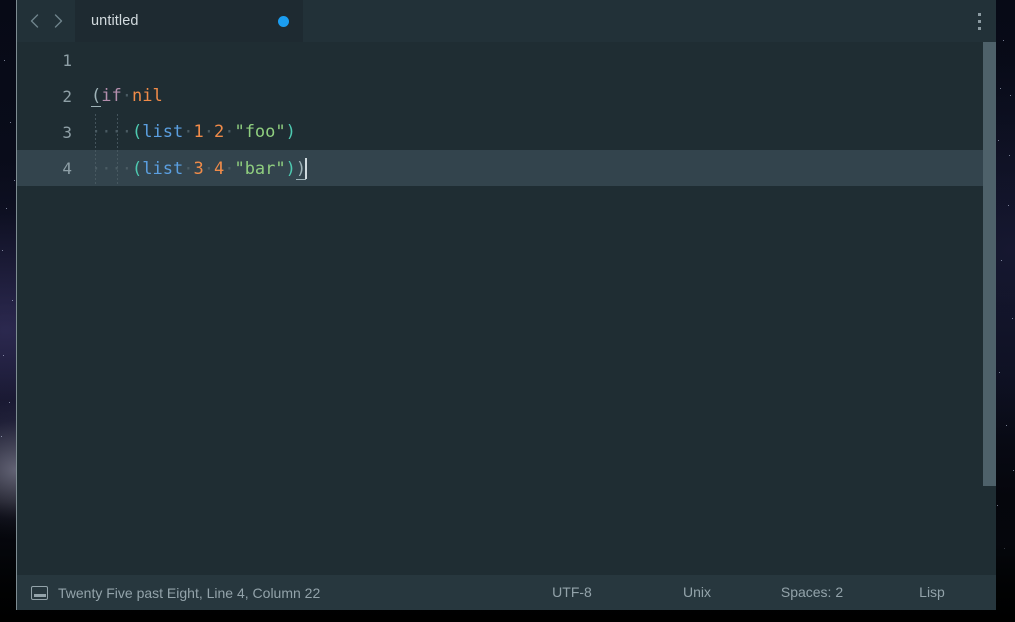 The width and height of the screenshot is (1015, 622). Describe the element at coordinates (506, 60) in the screenshot. I see `code-line: 1` at that location.